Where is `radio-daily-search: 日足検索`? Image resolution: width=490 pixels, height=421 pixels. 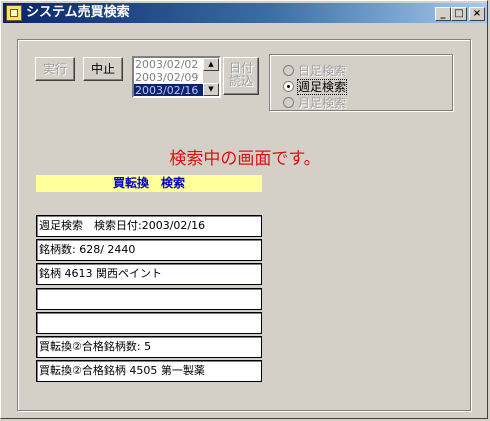 radio-daily-search: 日足検索 is located at coordinates (314, 71).